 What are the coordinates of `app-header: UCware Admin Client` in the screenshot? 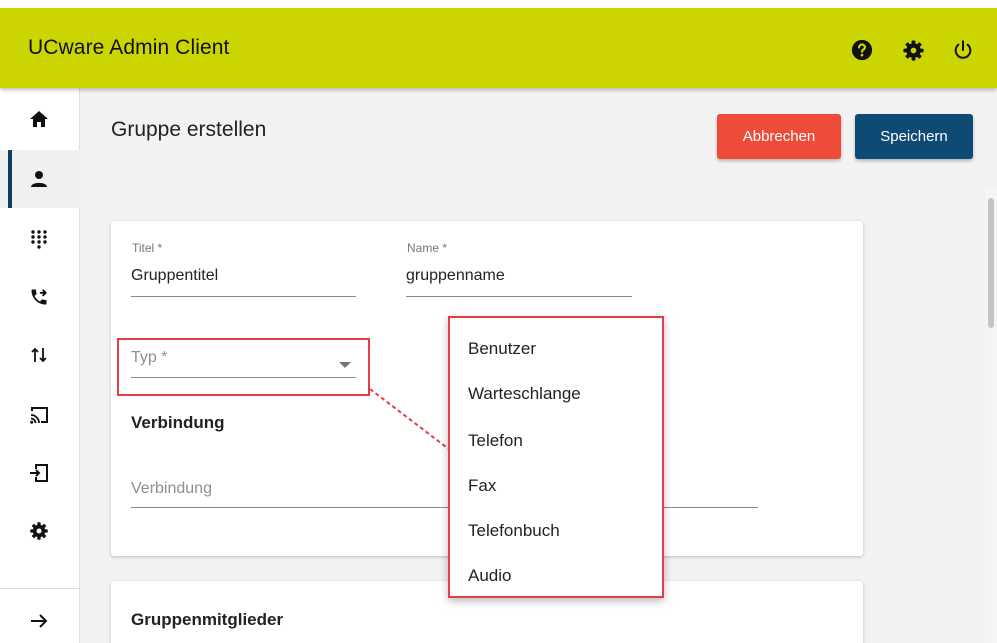 It's located at (498, 48).